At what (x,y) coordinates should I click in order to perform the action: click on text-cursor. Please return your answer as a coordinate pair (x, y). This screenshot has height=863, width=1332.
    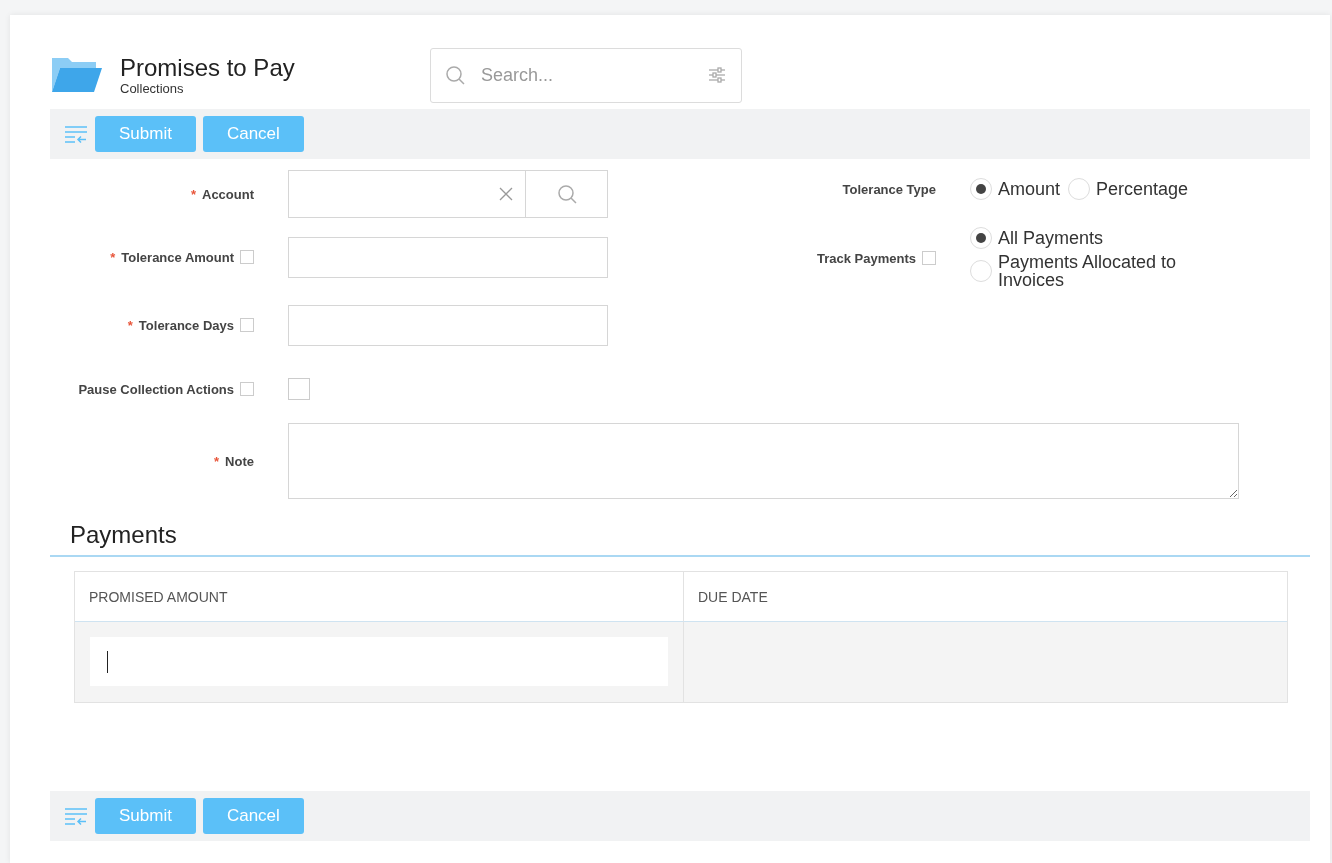
    Looking at the image, I should click on (107, 662).